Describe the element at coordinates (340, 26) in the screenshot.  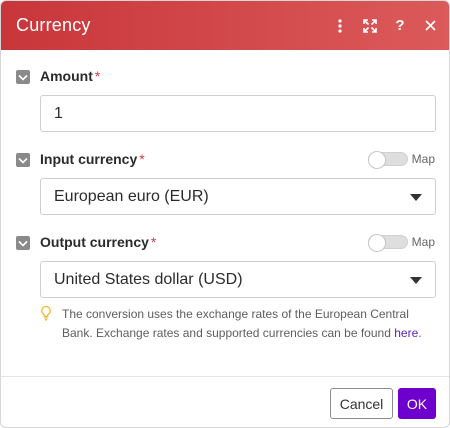
I see `more-vertical-icon` at that location.